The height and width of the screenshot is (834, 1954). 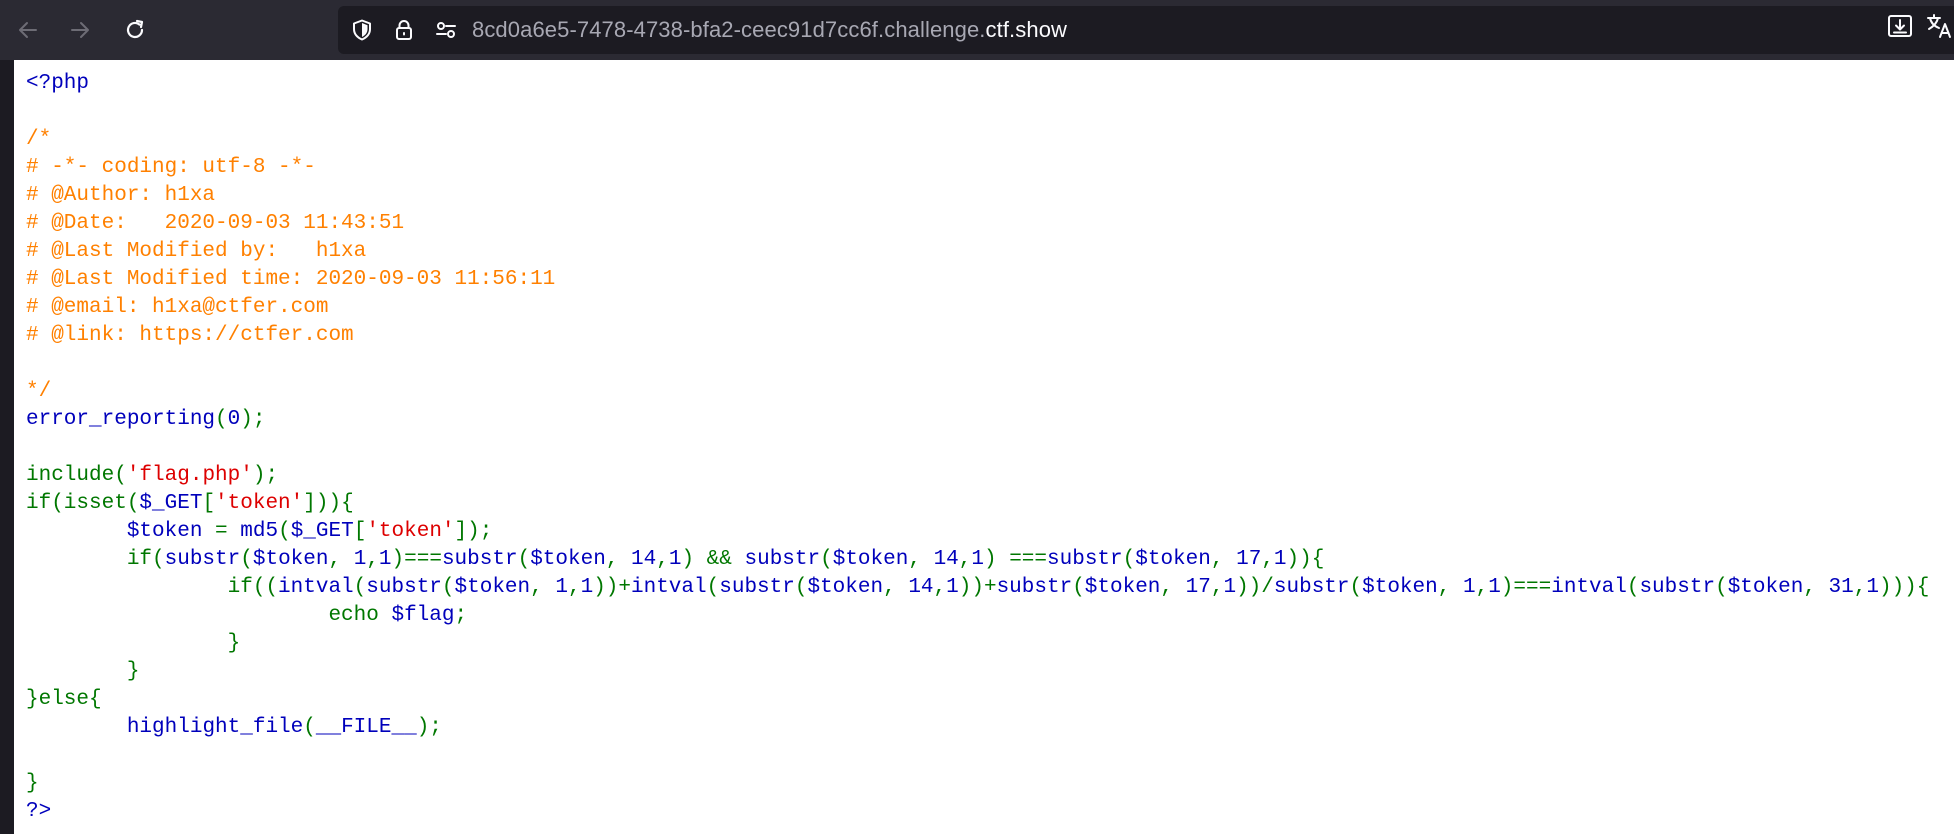 I want to click on code-line: # @Author: h1xa, so click(x=977, y=196).